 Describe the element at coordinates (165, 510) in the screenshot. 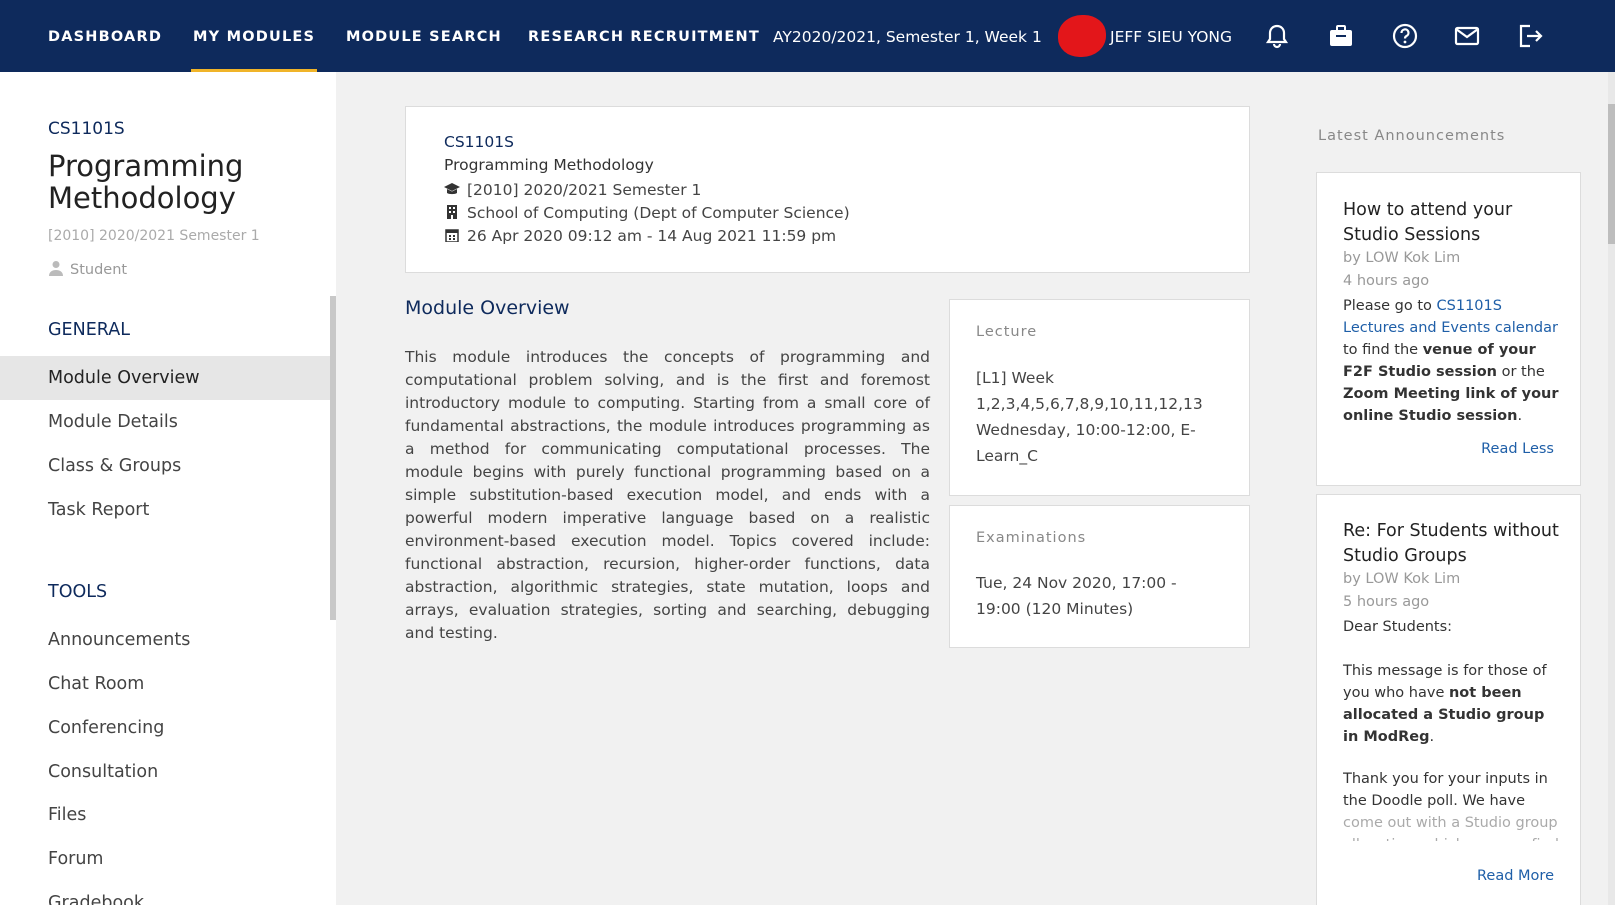

I see `sidebar-item-task-report: Task Report` at that location.